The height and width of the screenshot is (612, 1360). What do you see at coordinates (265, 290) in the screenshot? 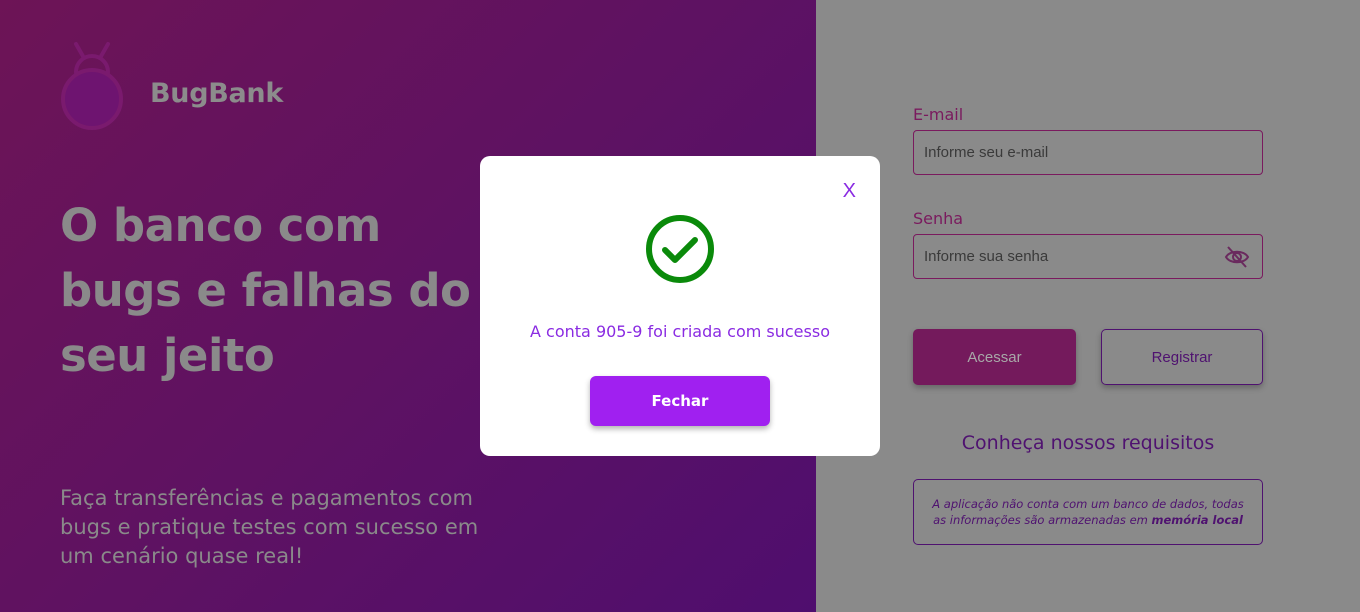
I see `hero-headline: O banco com bugs e falhas do seu jeito` at bounding box center [265, 290].